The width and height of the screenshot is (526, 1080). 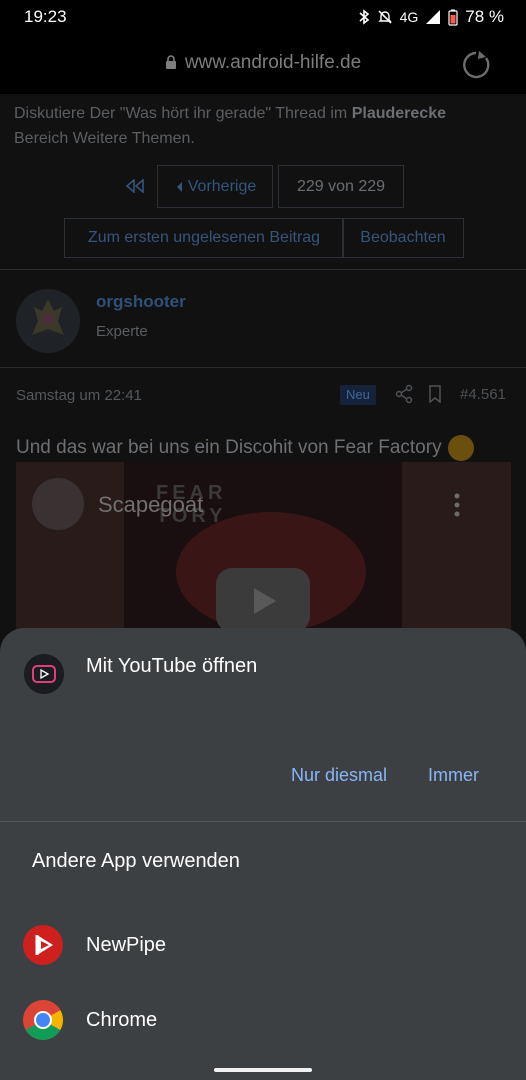 I want to click on author-title: Experte, so click(x=122, y=331).